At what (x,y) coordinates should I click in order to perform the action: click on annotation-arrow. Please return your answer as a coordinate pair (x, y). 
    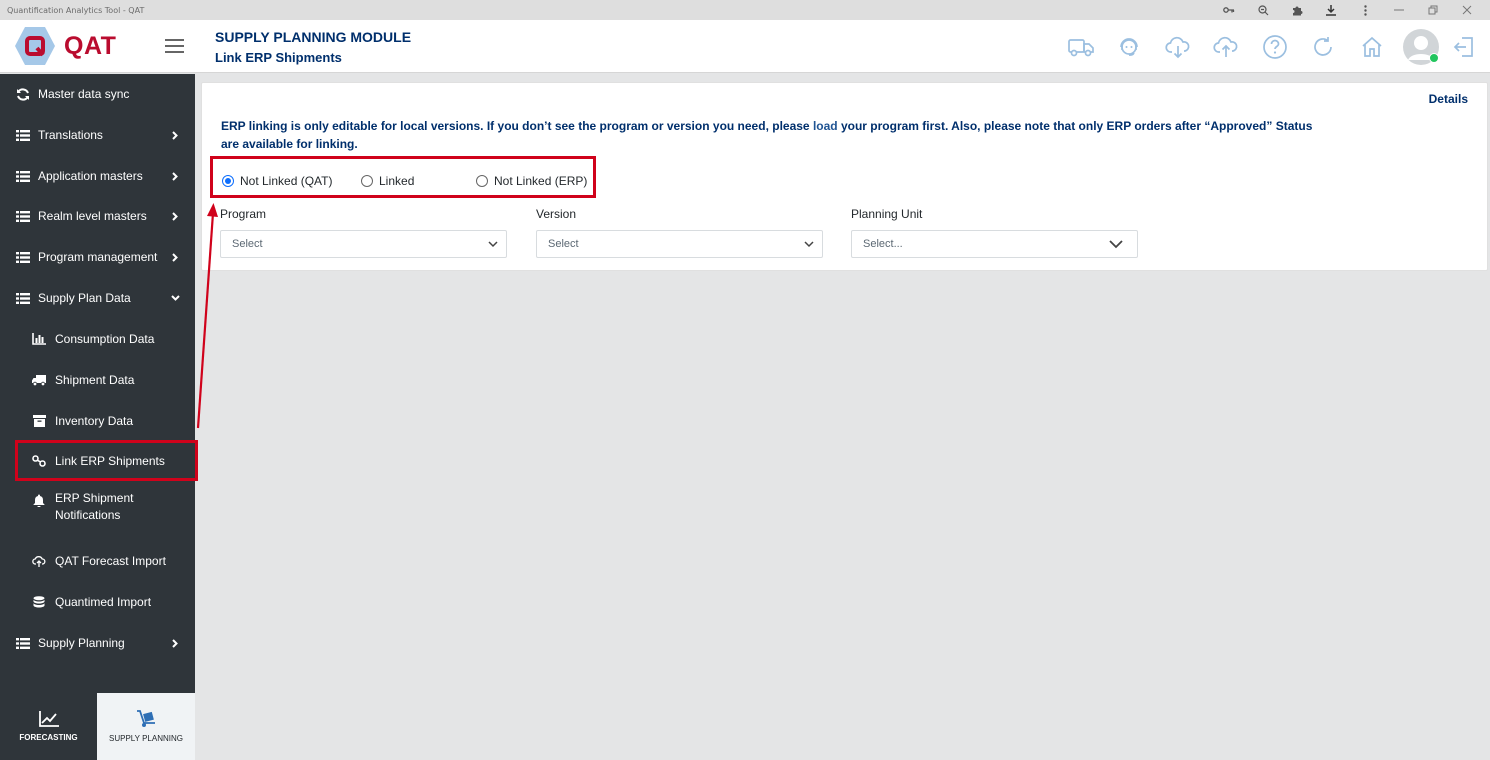
    Looking at the image, I should click on (207, 316).